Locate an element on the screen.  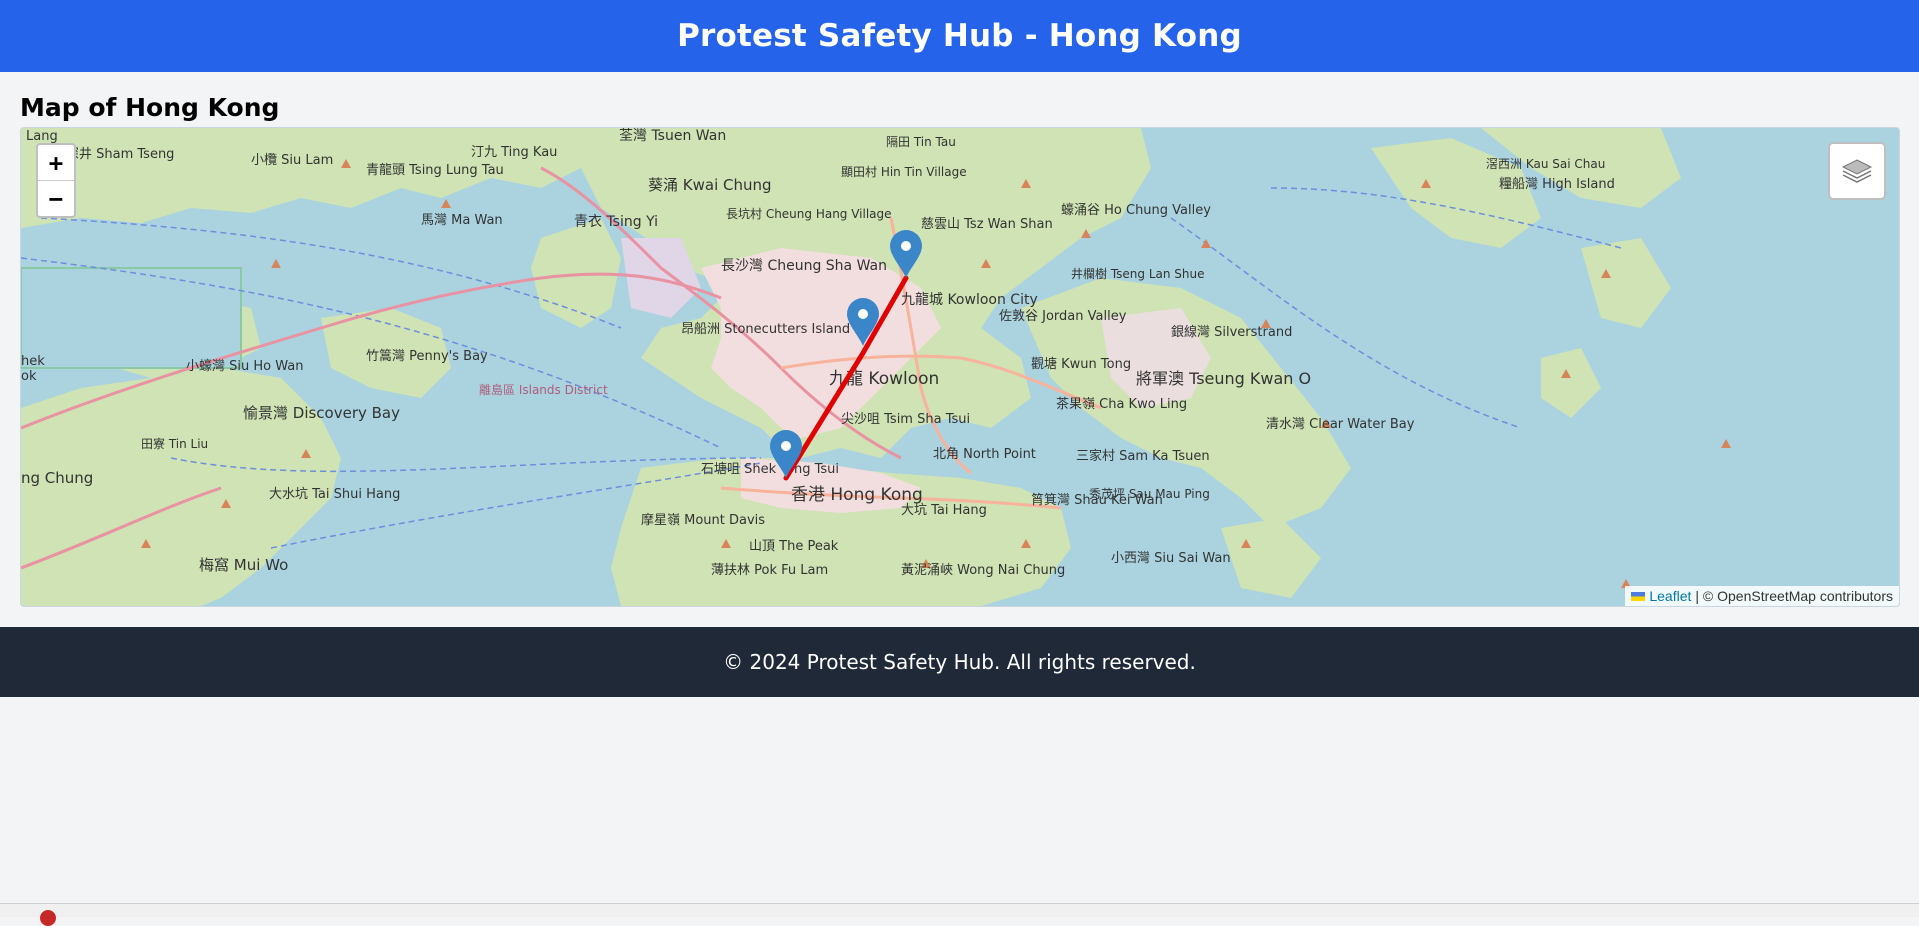
osm-attribution-text: | © OpenStreetMap contributors is located at coordinates (1794, 596).